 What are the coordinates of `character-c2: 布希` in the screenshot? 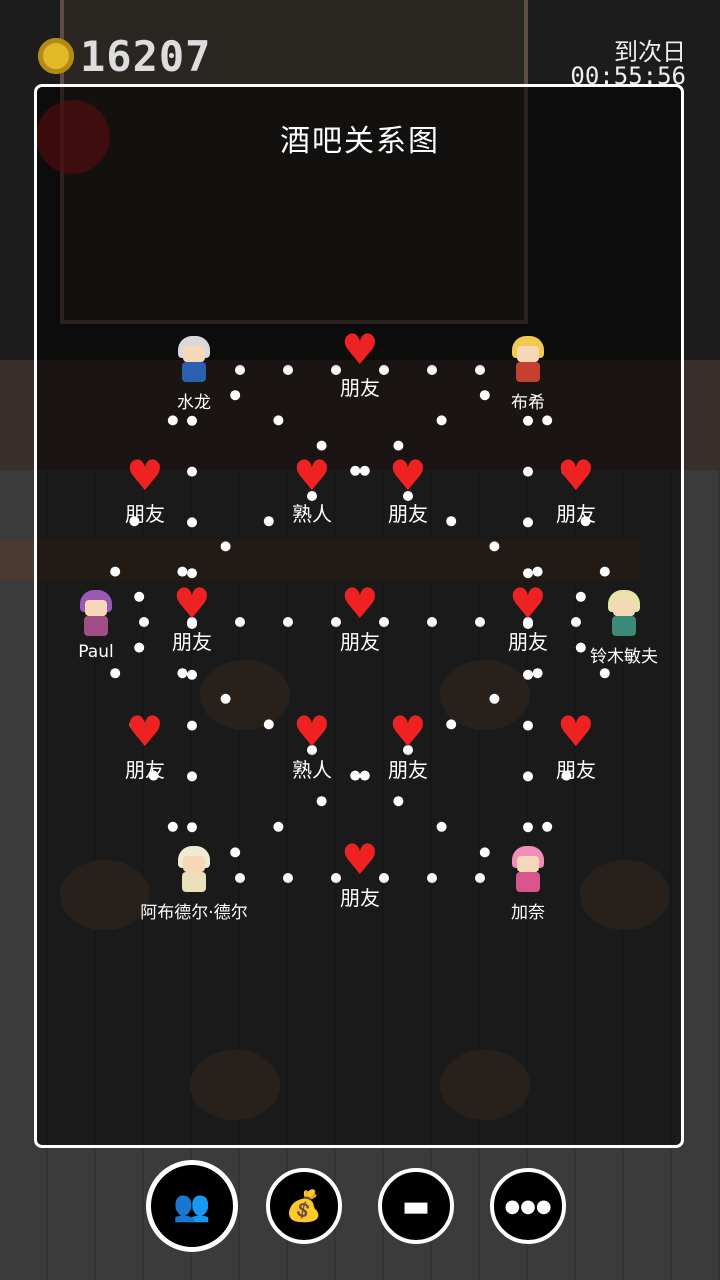 It's located at (528, 374).